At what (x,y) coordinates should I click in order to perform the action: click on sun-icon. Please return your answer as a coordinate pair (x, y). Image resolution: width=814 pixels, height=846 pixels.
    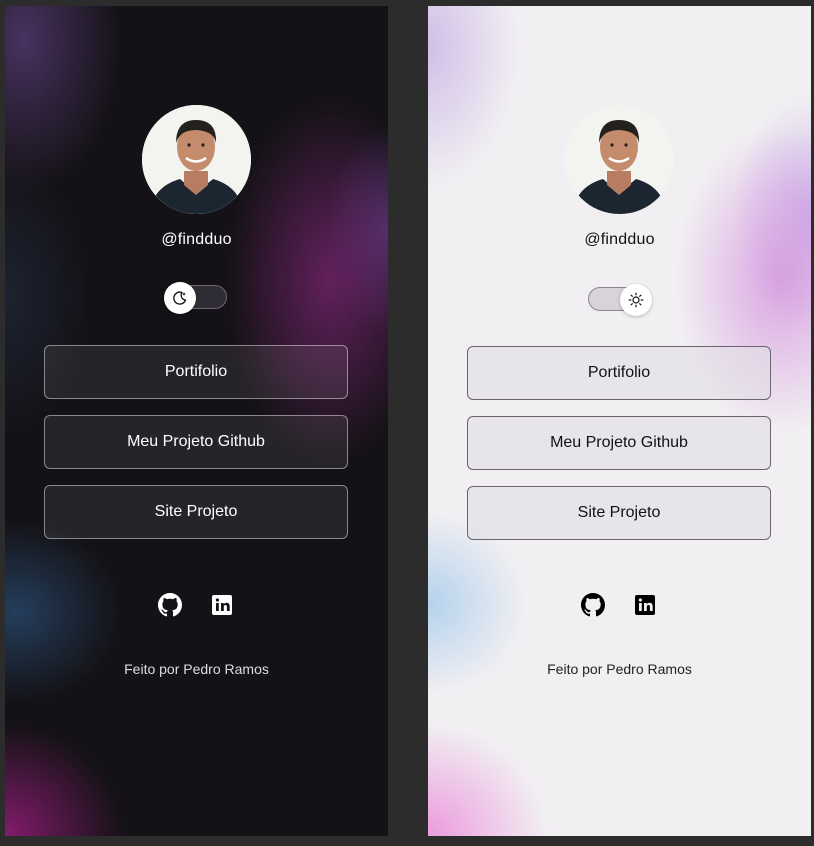
    Looking at the image, I should click on (636, 300).